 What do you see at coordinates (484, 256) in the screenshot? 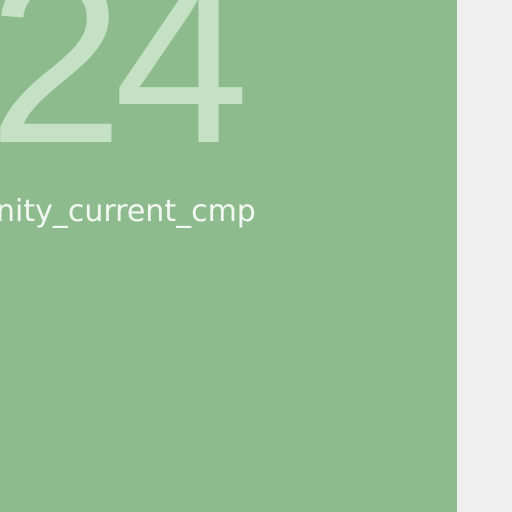
I see `right-background-strip` at bounding box center [484, 256].